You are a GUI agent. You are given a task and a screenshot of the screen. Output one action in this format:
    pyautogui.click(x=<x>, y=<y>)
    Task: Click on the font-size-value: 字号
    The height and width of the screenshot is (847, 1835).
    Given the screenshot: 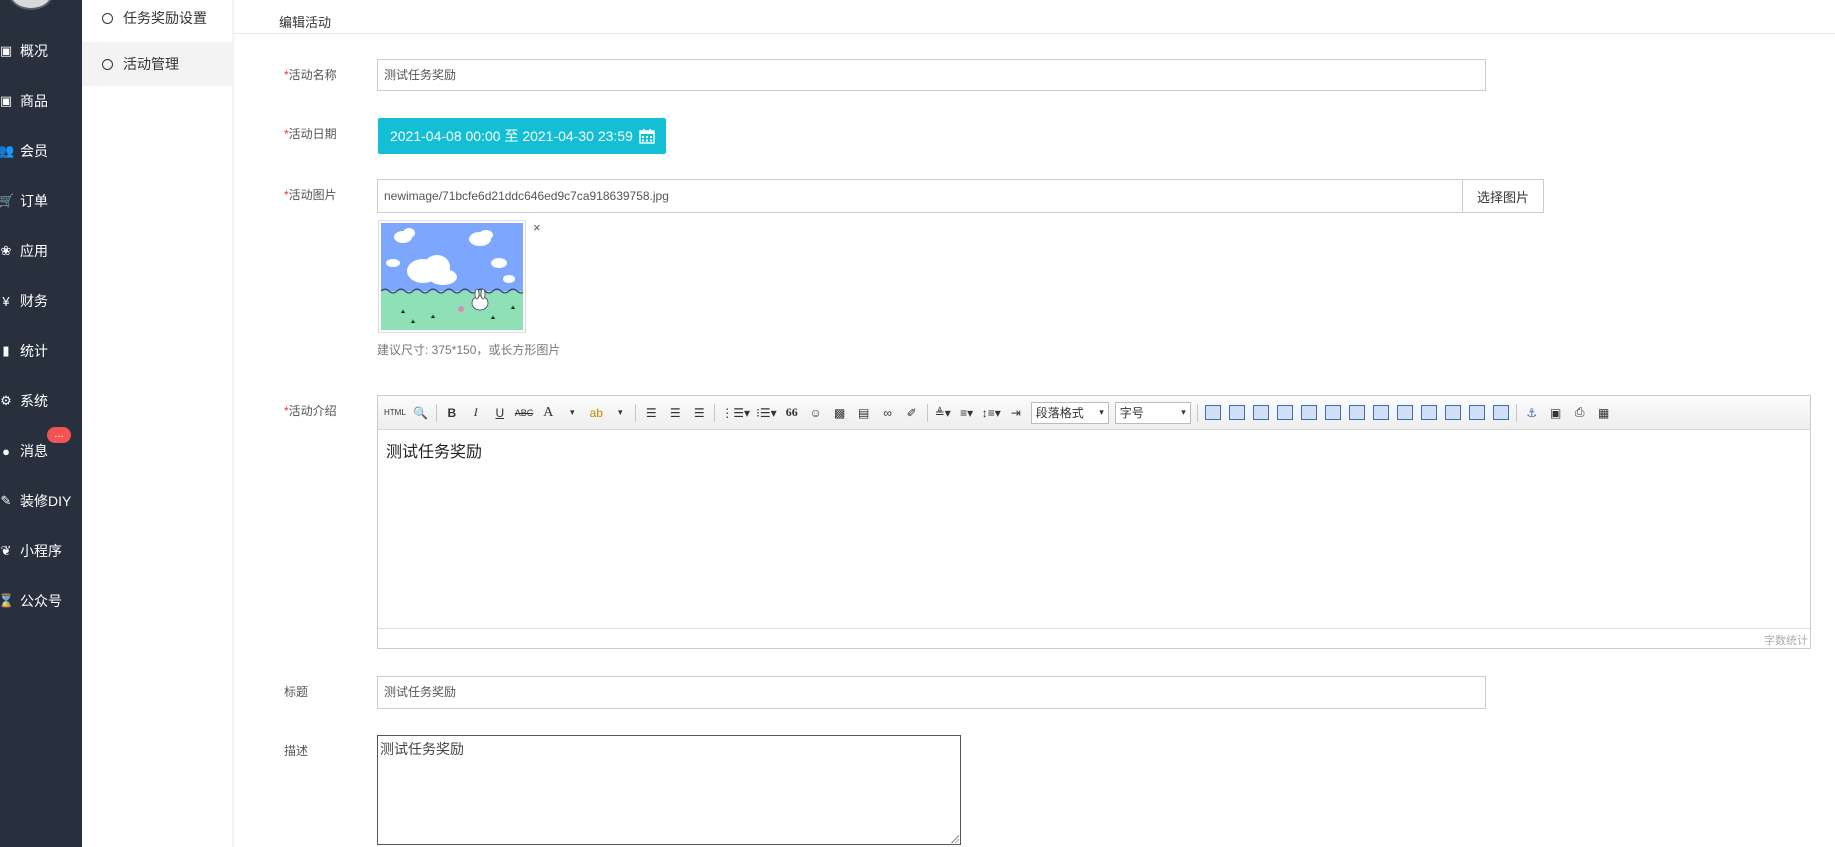 What is the action you would take?
    pyautogui.click(x=1131, y=413)
    